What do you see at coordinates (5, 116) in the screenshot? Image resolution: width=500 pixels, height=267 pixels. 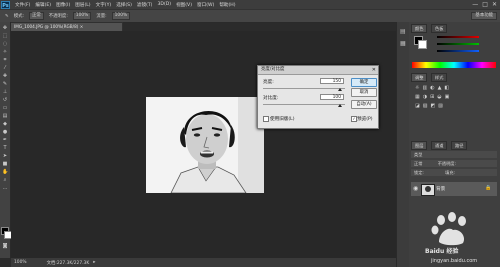 I see `gradient-tool-icon: ▤` at bounding box center [5, 116].